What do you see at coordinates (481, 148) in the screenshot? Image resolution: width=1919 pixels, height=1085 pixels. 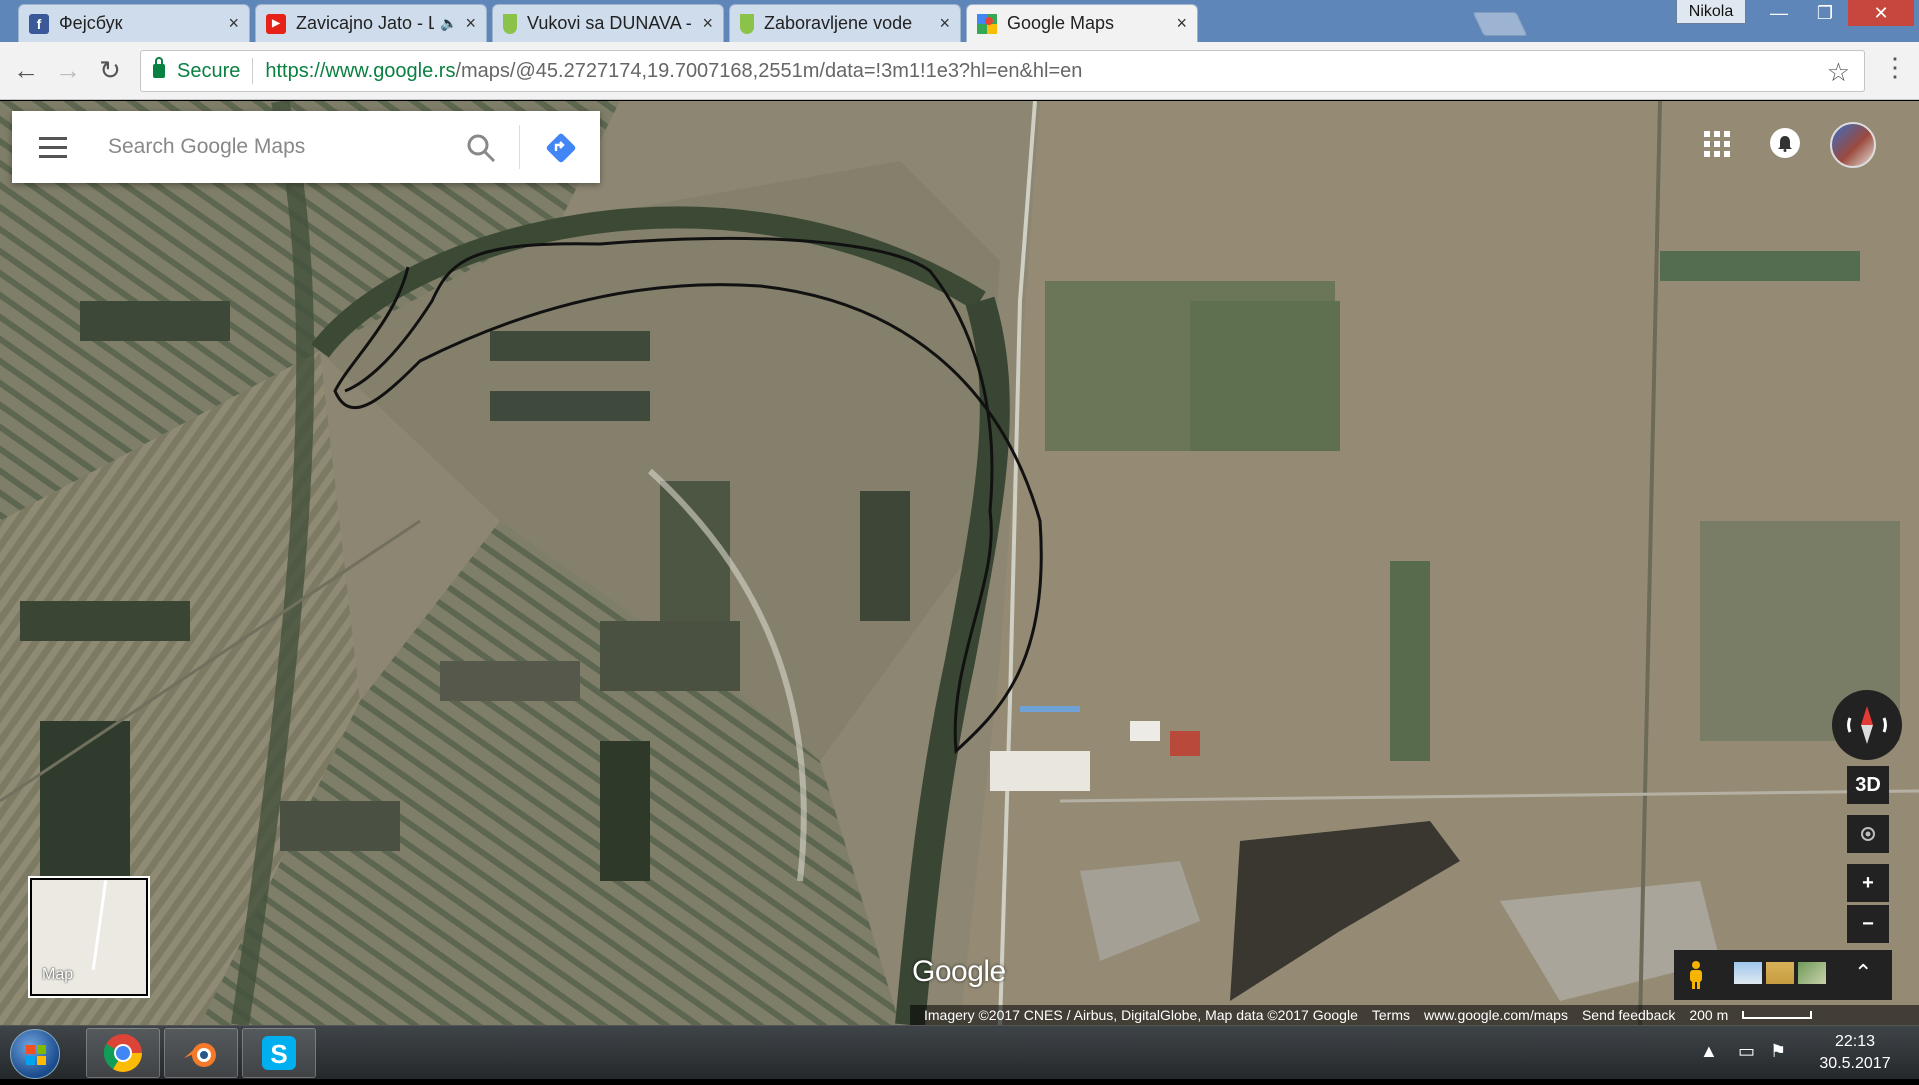 I see `search-icon` at bounding box center [481, 148].